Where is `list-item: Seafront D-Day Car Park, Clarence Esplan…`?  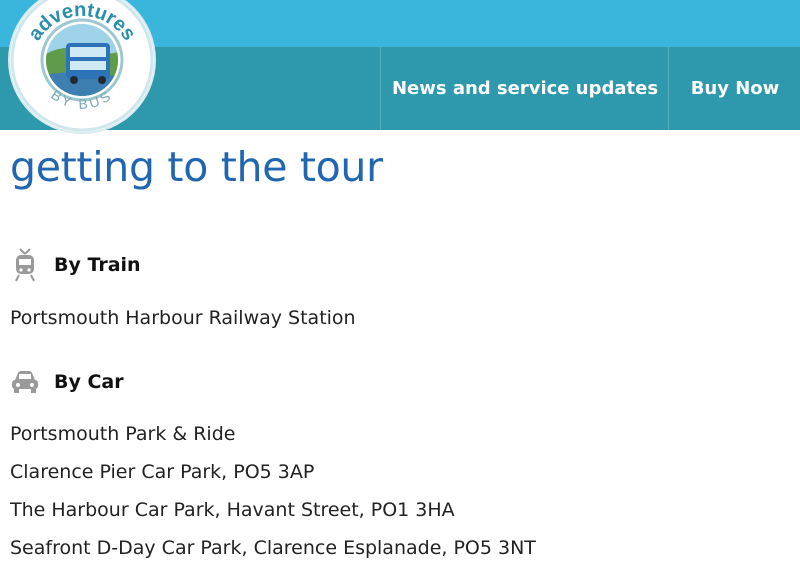
list-item: Seafront D-Day Car Park, Clarence Esplan… is located at coordinates (273, 548).